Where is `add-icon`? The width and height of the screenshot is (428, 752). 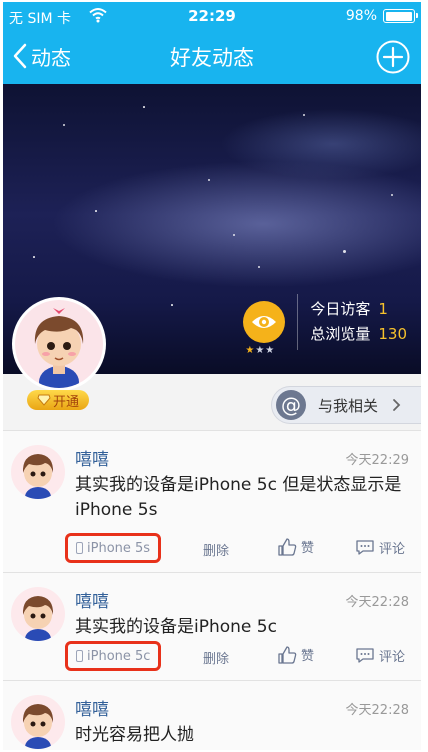 add-icon is located at coordinates (393, 57).